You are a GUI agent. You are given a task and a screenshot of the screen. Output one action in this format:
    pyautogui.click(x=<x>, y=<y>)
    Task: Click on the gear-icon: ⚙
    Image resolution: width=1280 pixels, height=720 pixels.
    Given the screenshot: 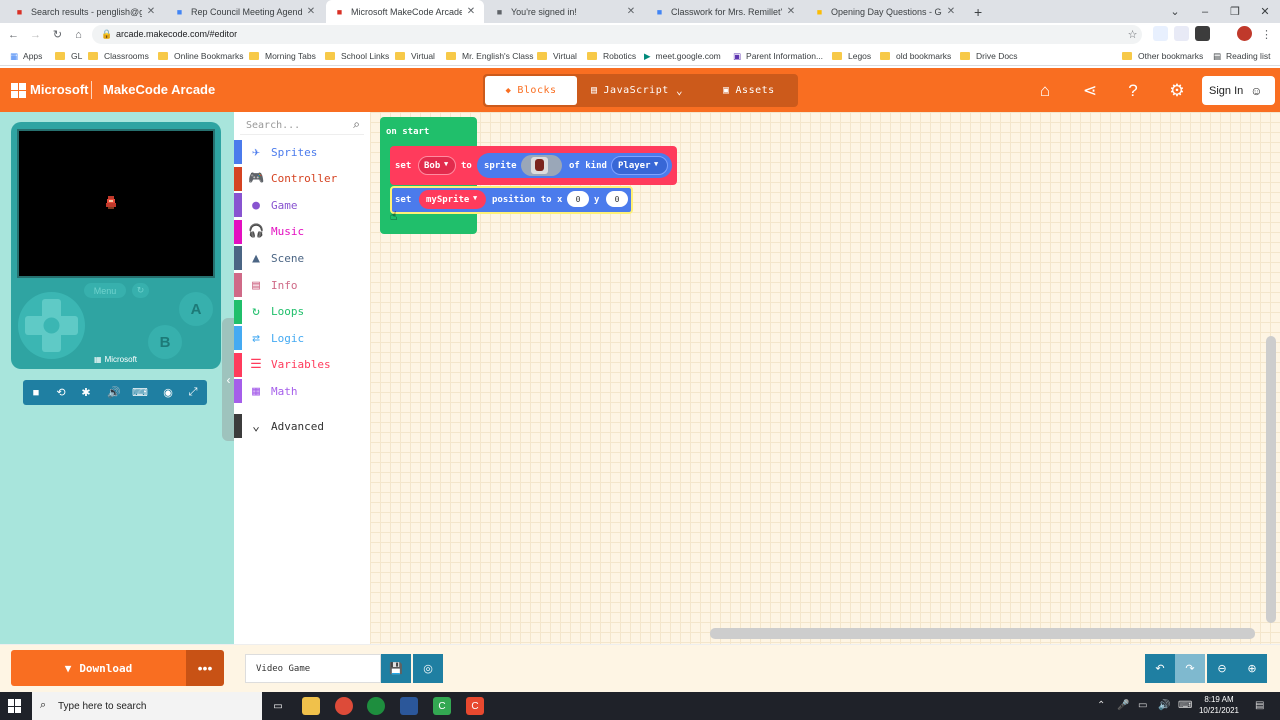 What is the action you would take?
    pyautogui.click(x=1177, y=91)
    